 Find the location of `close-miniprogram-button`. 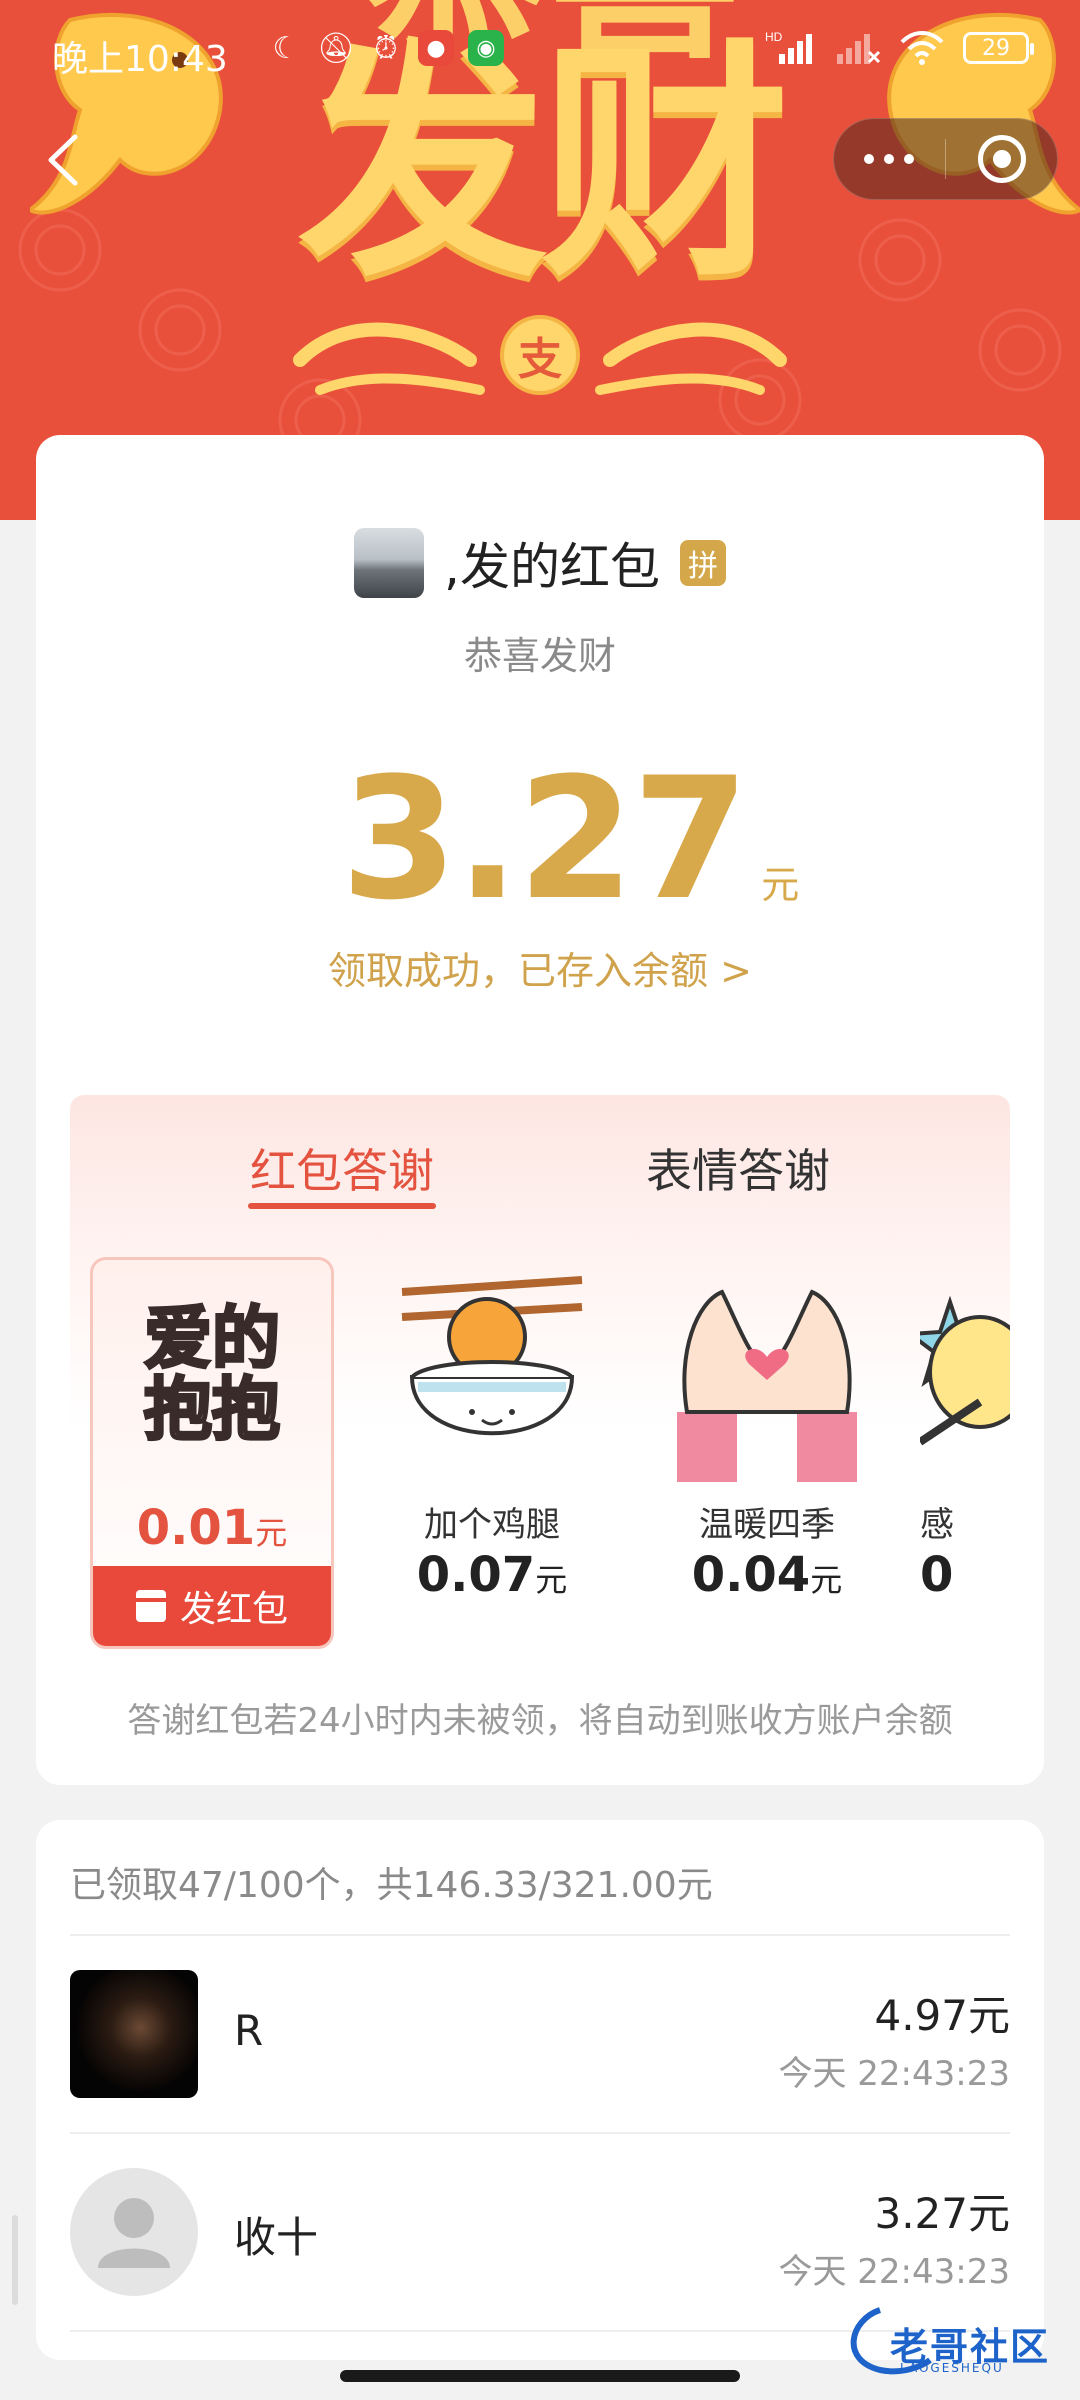

close-miniprogram-button is located at coordinates (1001, 159).